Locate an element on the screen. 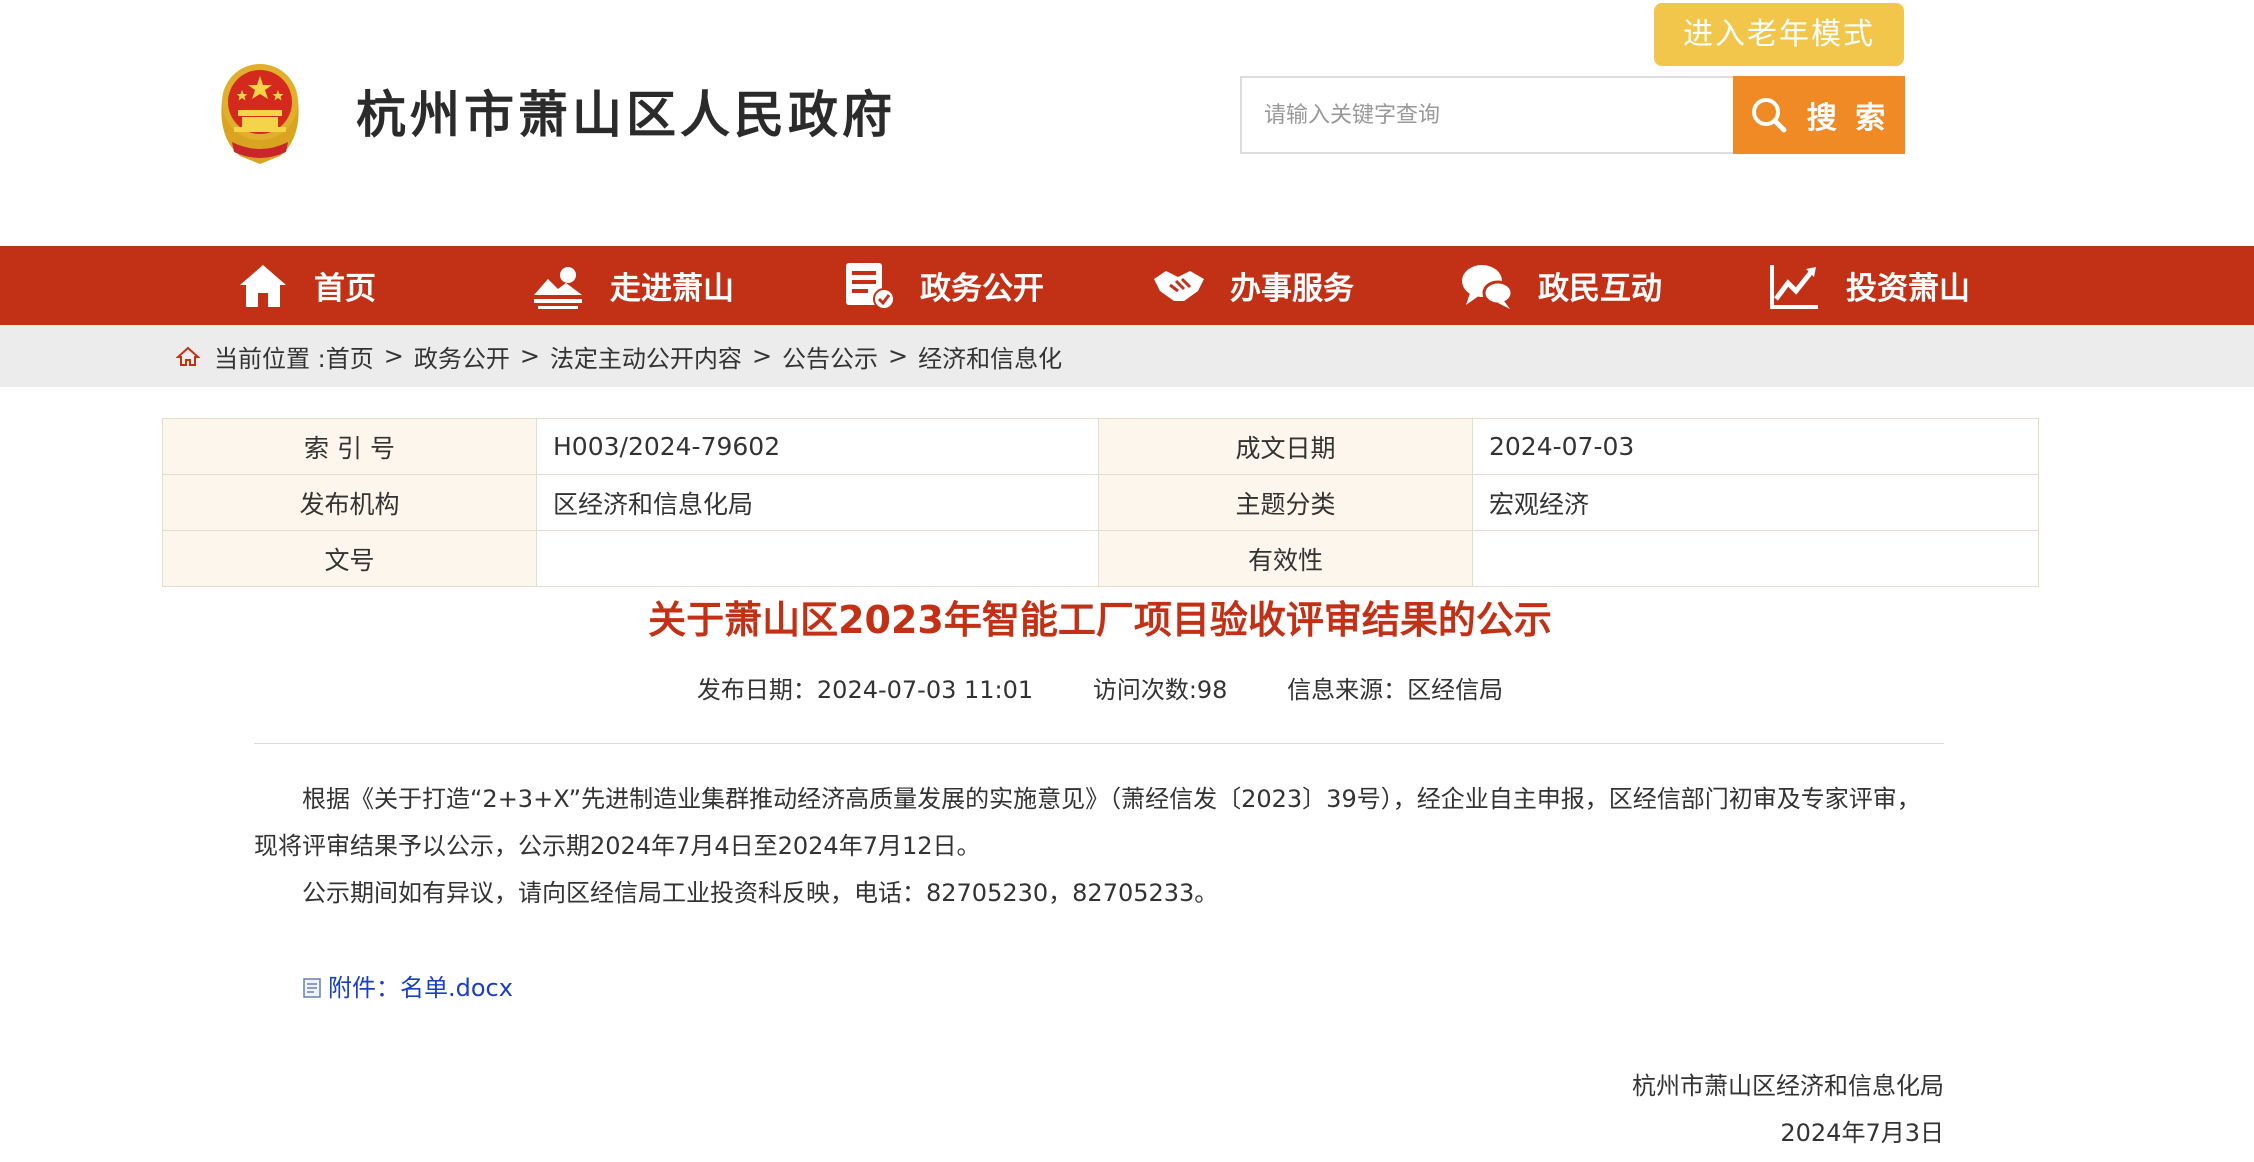 The image size is (2254, 1162). index-label: 索 引 号 is located at coordinates (349, 446).